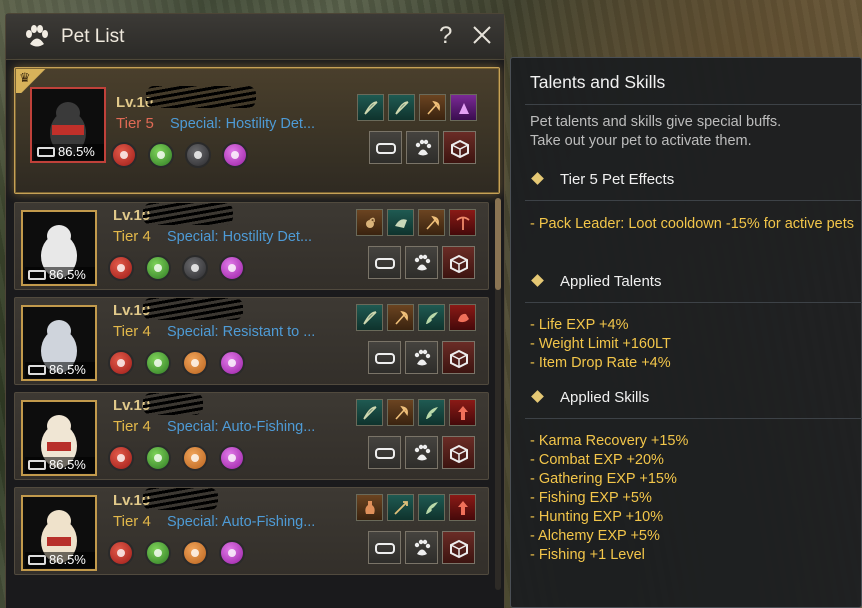 This screenshot has height=608, width=862. What do you see at coordinates (462, 317) in the screenshot?
I see `hand-icon` at bounding box center [462, 317].